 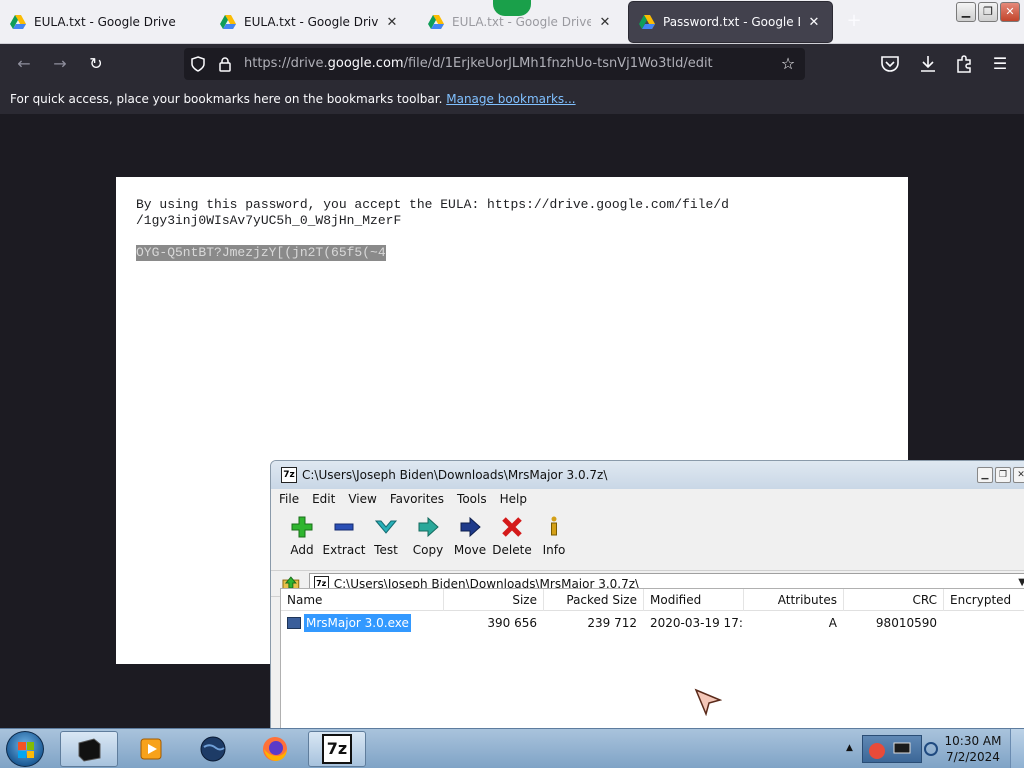 What do you see at coordinates (310, 22) in the screenshot?
I see `tab-eula-2: EULA.txt - Google Drive ✕` at bounding box center [310, 22].